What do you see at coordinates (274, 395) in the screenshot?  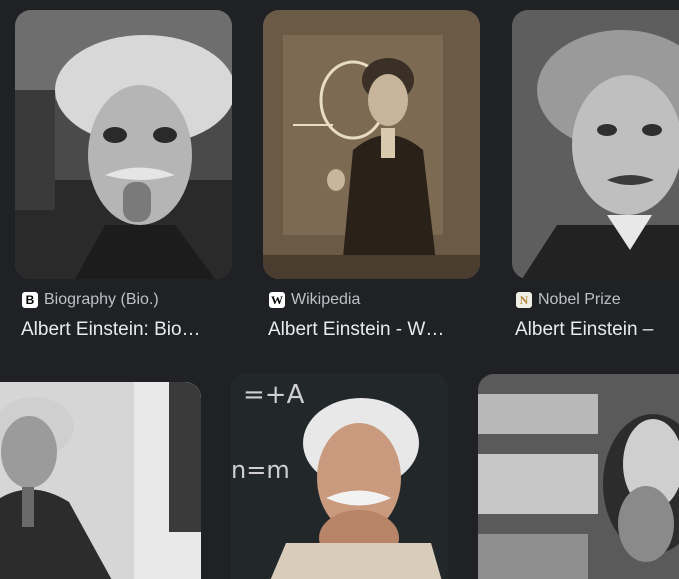 I see `svg-text: =+A` at bounding box center [274, 395].